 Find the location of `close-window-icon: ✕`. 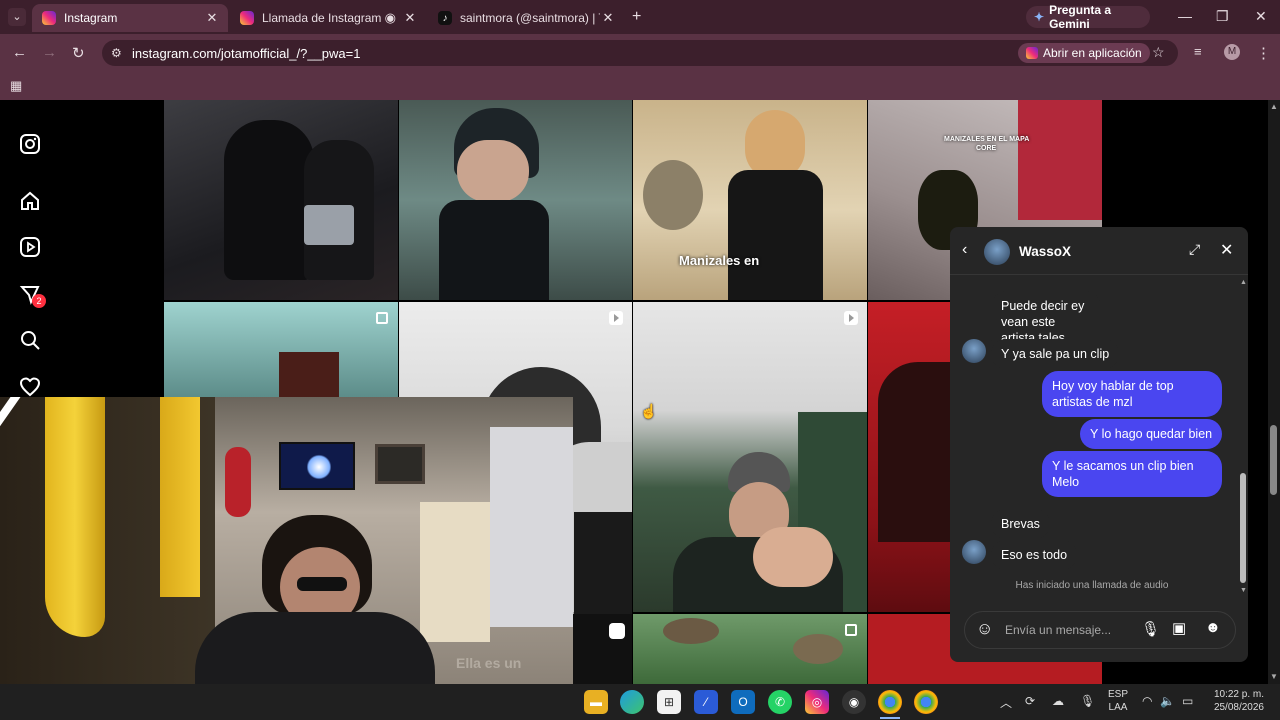

close-window-icon: ✕ is located at coordinates (1261, 16).